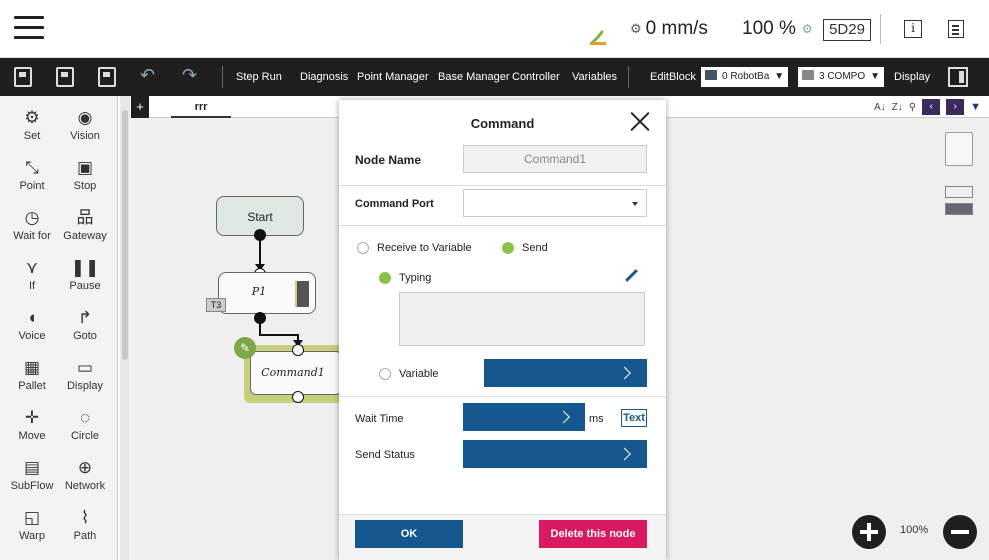 This screenshot has height=560, width=989. I want to click on palette-item-path: ⌇Path, so click(85, 527).